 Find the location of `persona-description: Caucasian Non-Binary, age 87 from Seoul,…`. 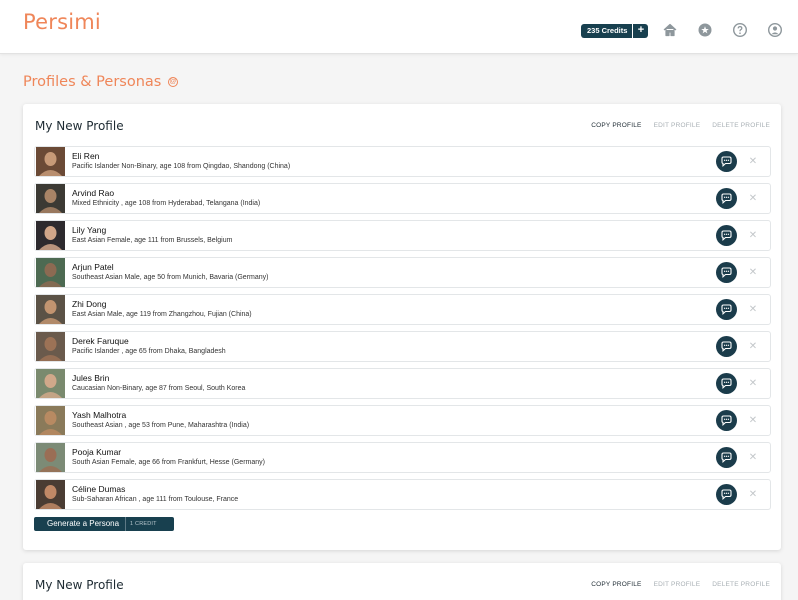

persona-description: Caucasian Non-Binary, age 87 from Seoul,… is located at coordinates (159, 388).